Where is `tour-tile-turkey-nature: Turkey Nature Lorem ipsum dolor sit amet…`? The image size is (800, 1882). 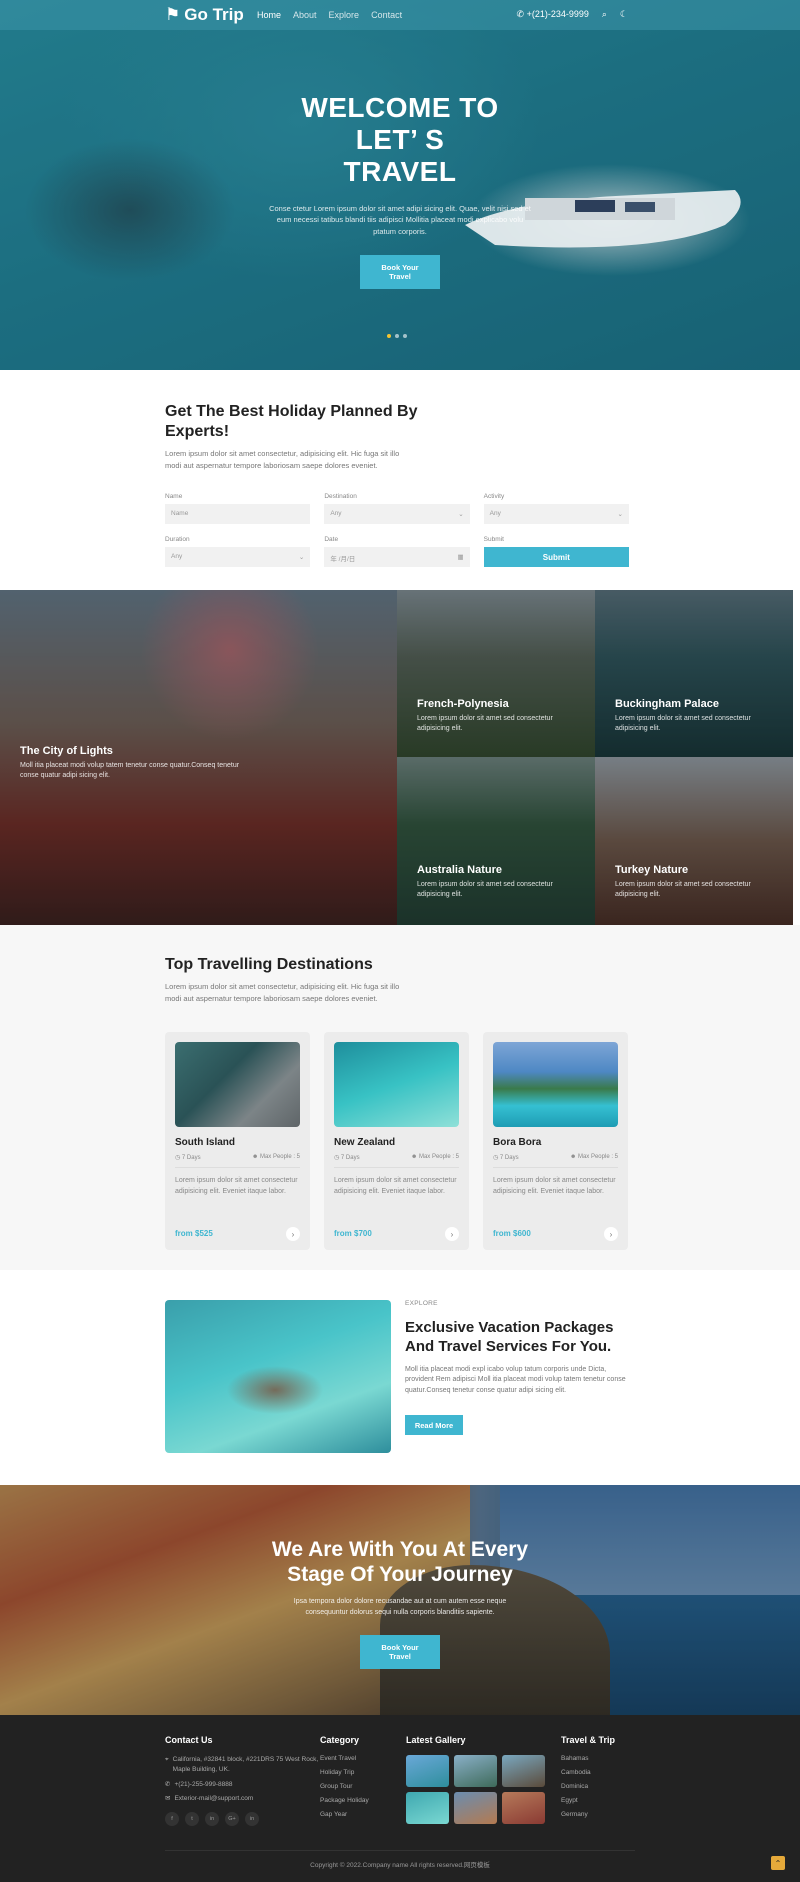 tour-tile-turkey-nature: Turkey Nature Lorem ipsum dolor sit amet… is located at coordinates (694, 841).